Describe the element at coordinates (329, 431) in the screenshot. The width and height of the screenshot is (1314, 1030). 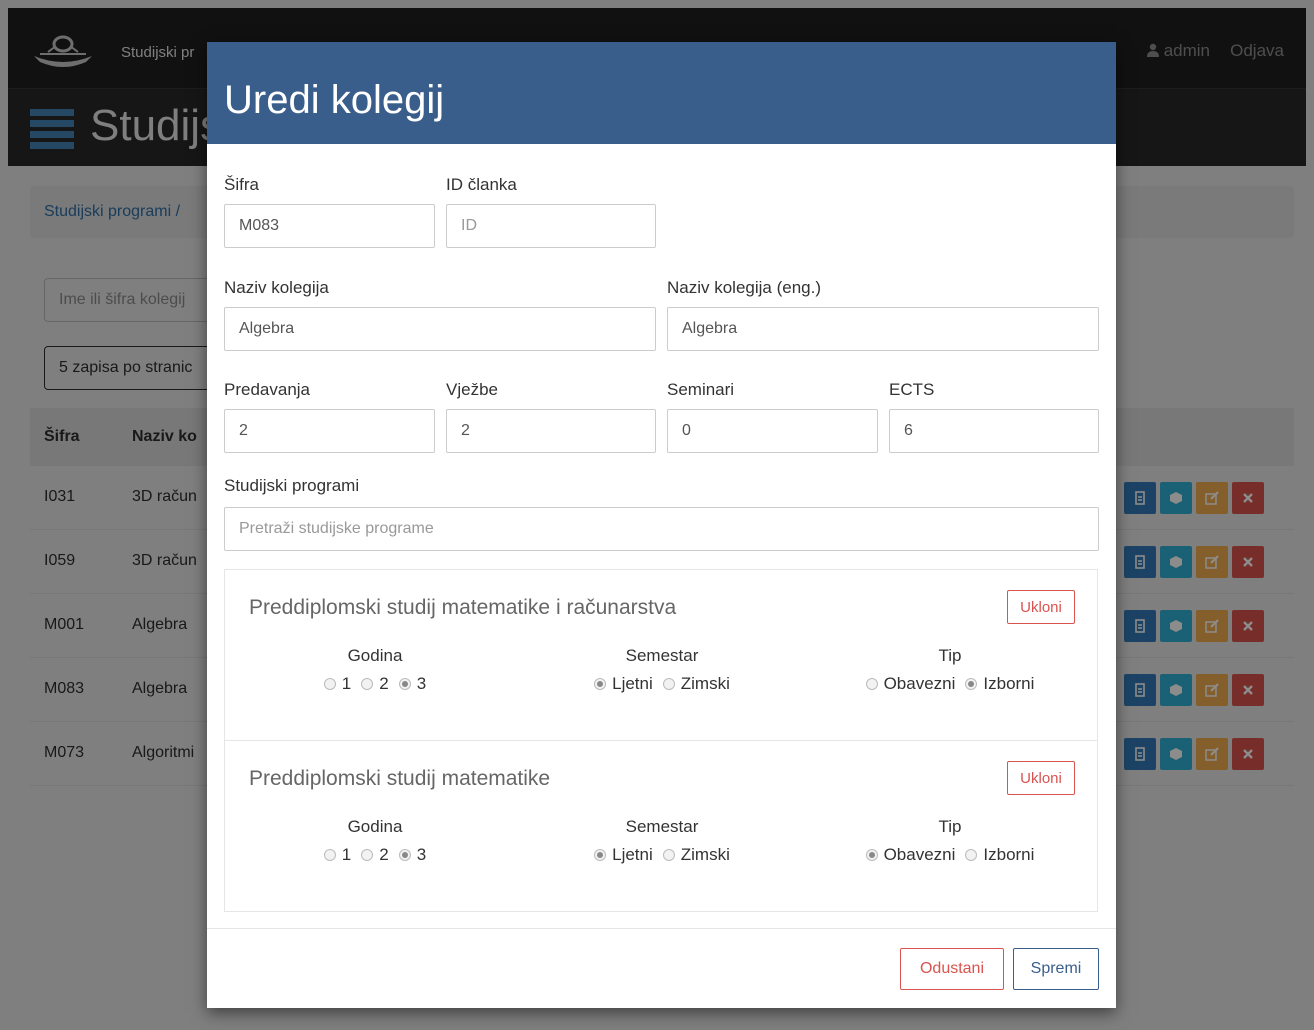
I see `lectures-input` at that location.